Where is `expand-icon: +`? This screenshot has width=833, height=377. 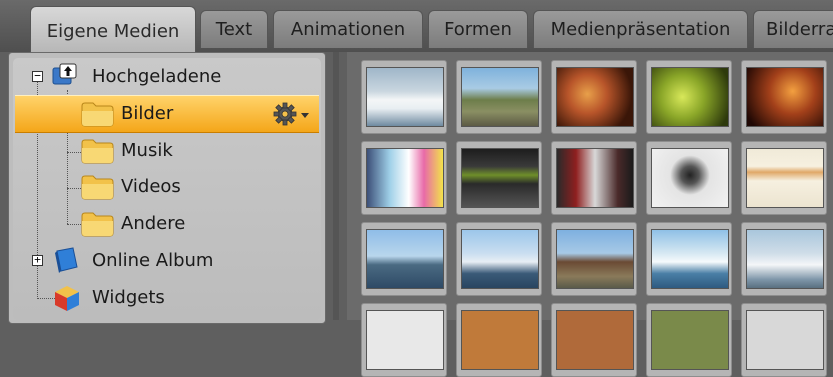
expand-icon: + is located at coordinates (37, 260).